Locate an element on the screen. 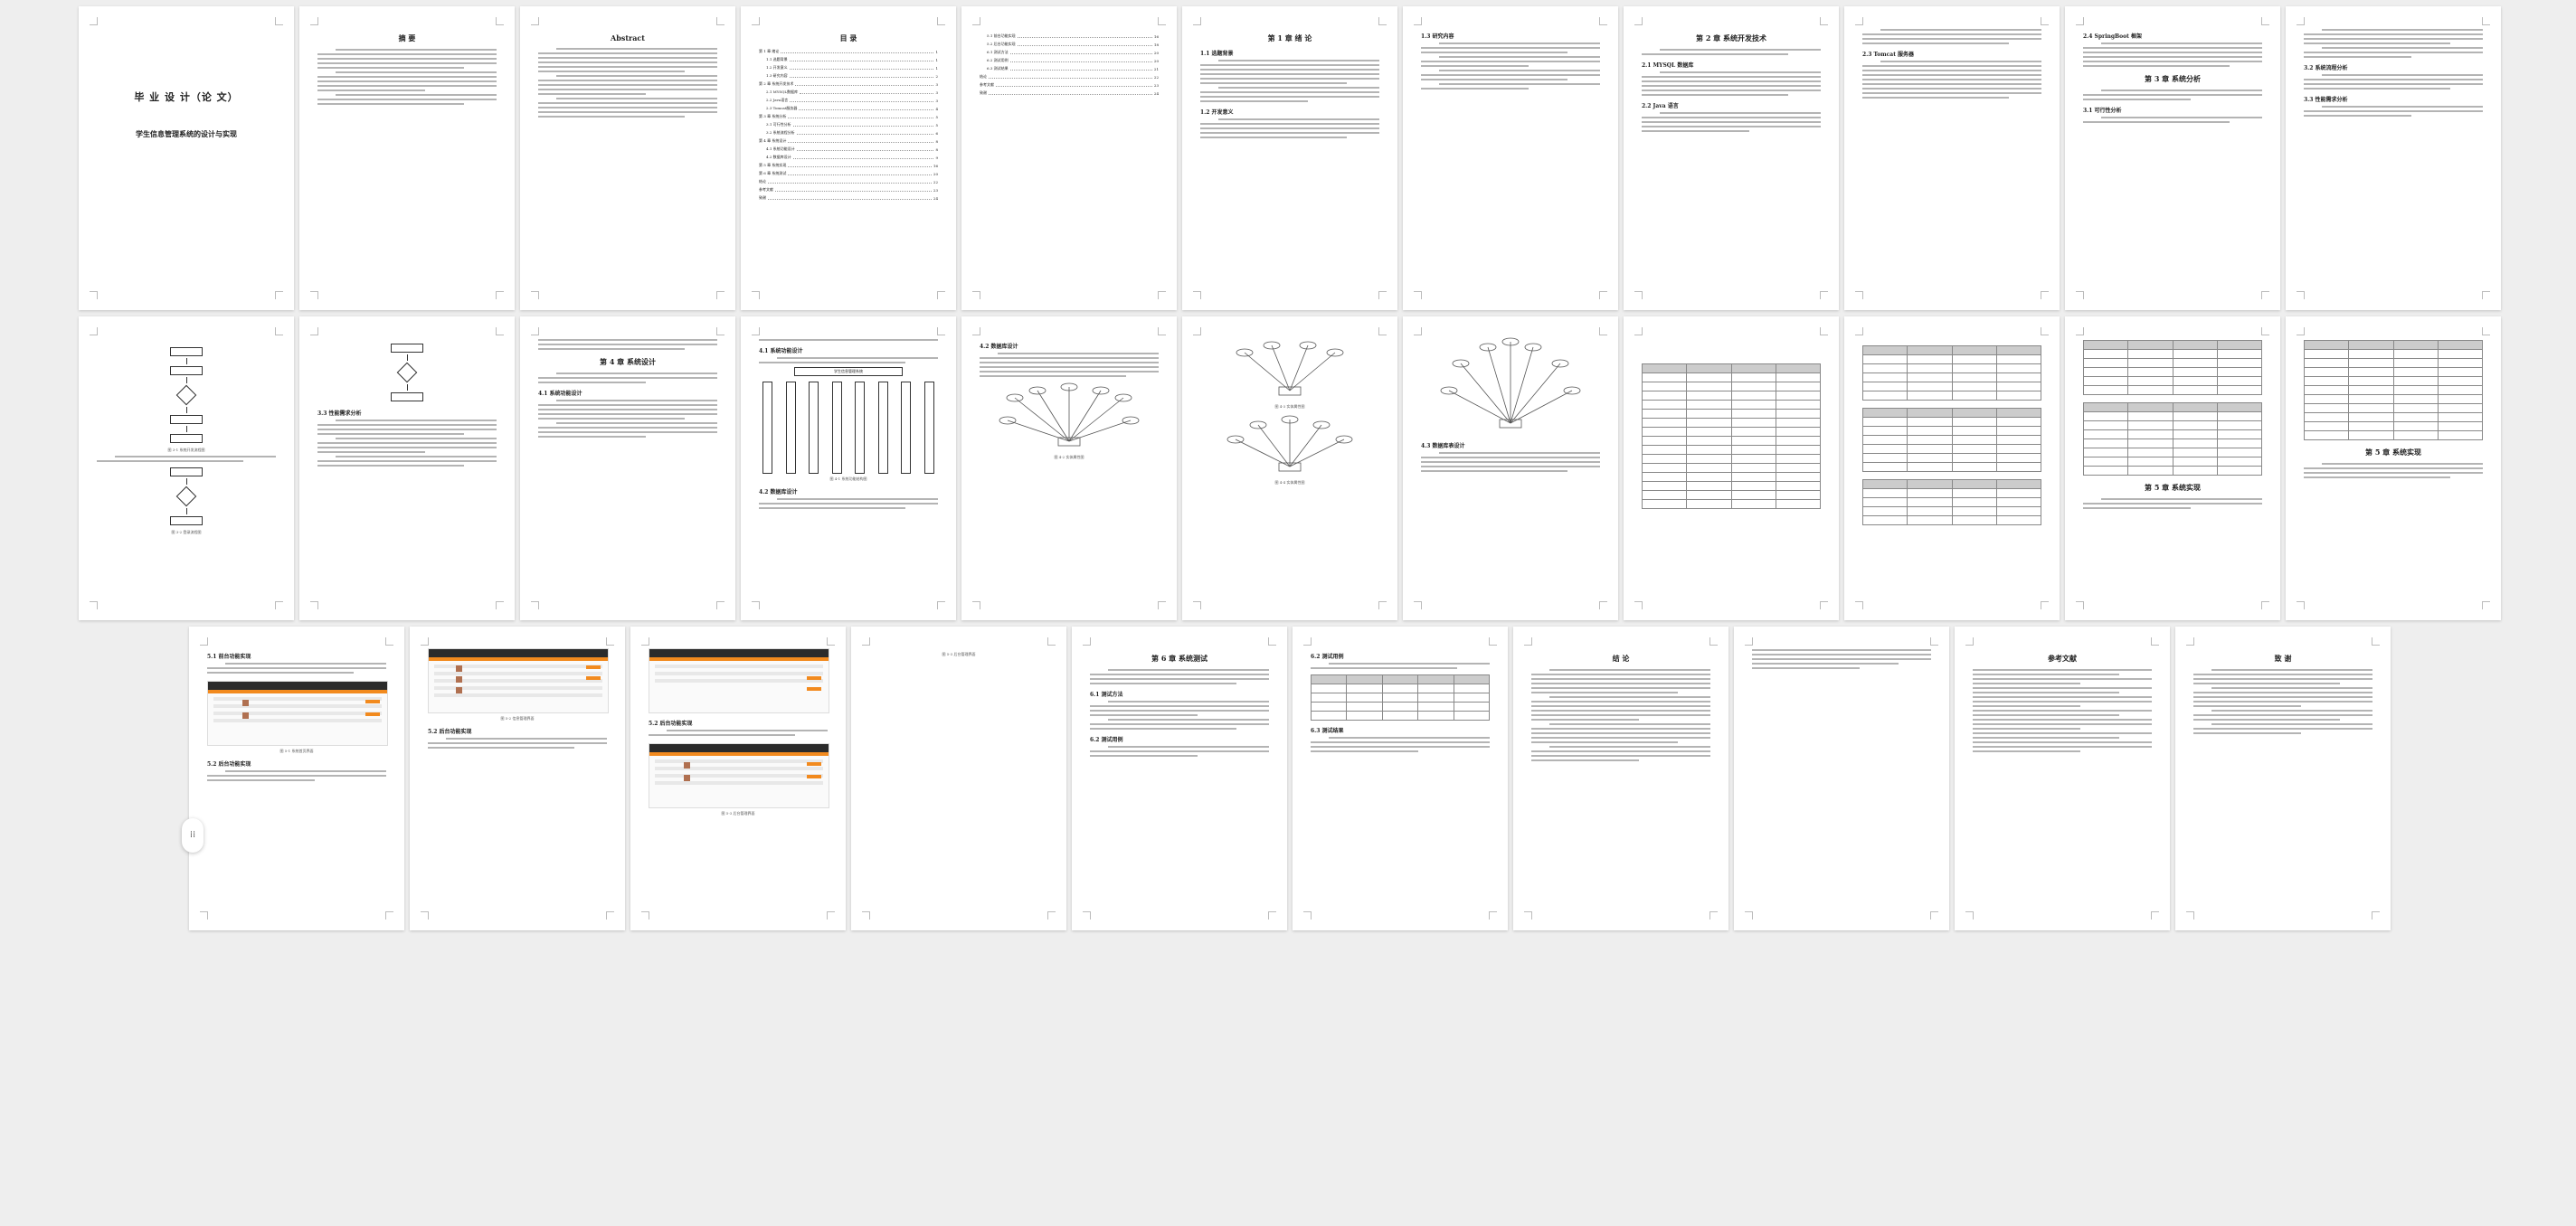 The image size is (2576, 1226). thumbnail-page-24: 图 5-2 信息管理界面 5.2 后台功能实现 is located at coordinates (518, 778).